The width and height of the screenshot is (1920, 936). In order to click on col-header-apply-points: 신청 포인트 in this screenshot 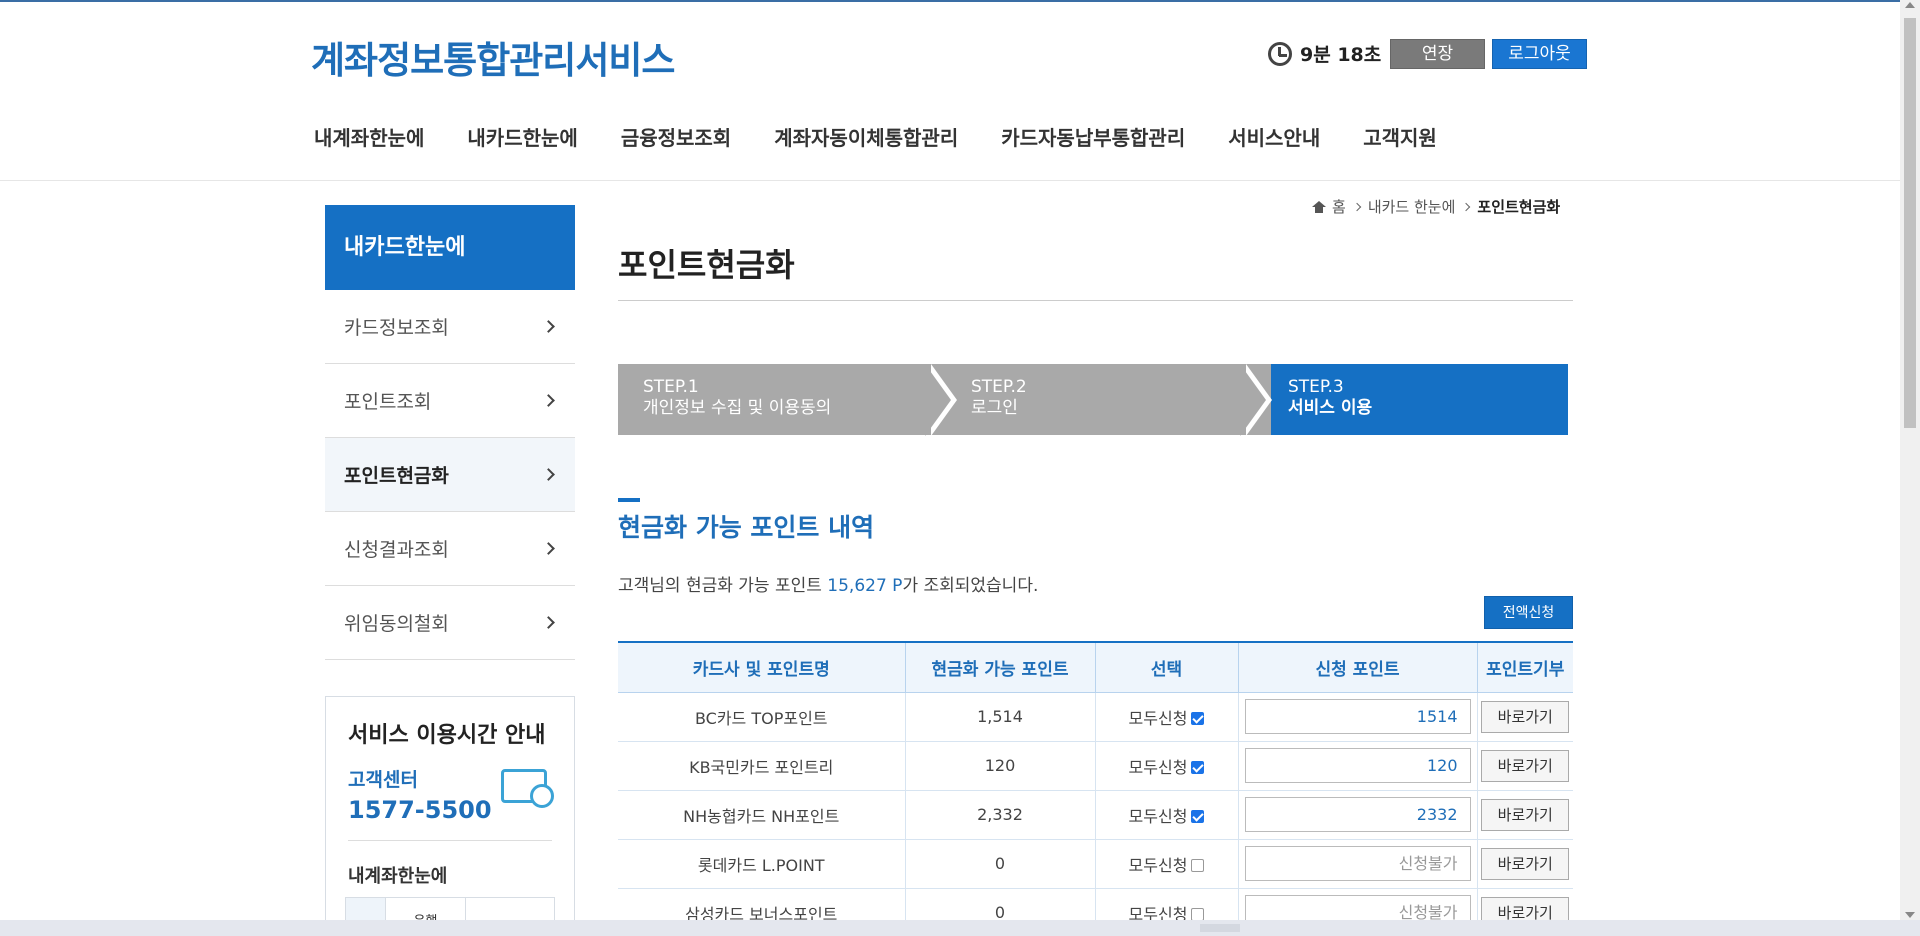, I will do `click(1357, 667)`.